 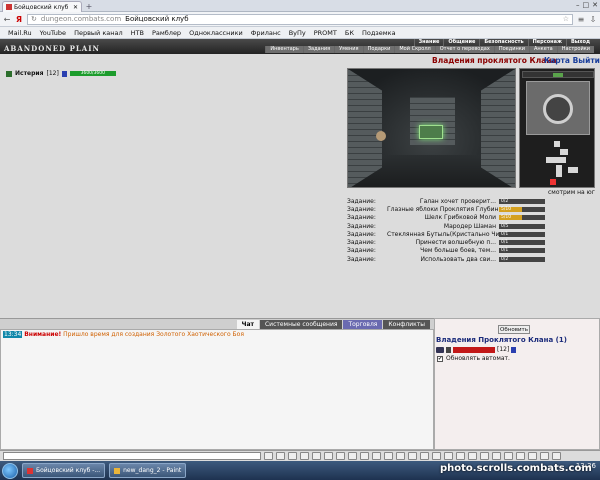 I want to click on user-name-hidden, so click(x=474, y=349).